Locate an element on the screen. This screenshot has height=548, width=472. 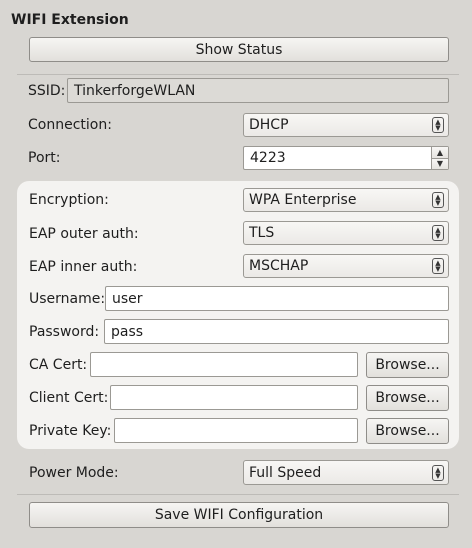
password-field: pass is located at coordinates (276, 331).